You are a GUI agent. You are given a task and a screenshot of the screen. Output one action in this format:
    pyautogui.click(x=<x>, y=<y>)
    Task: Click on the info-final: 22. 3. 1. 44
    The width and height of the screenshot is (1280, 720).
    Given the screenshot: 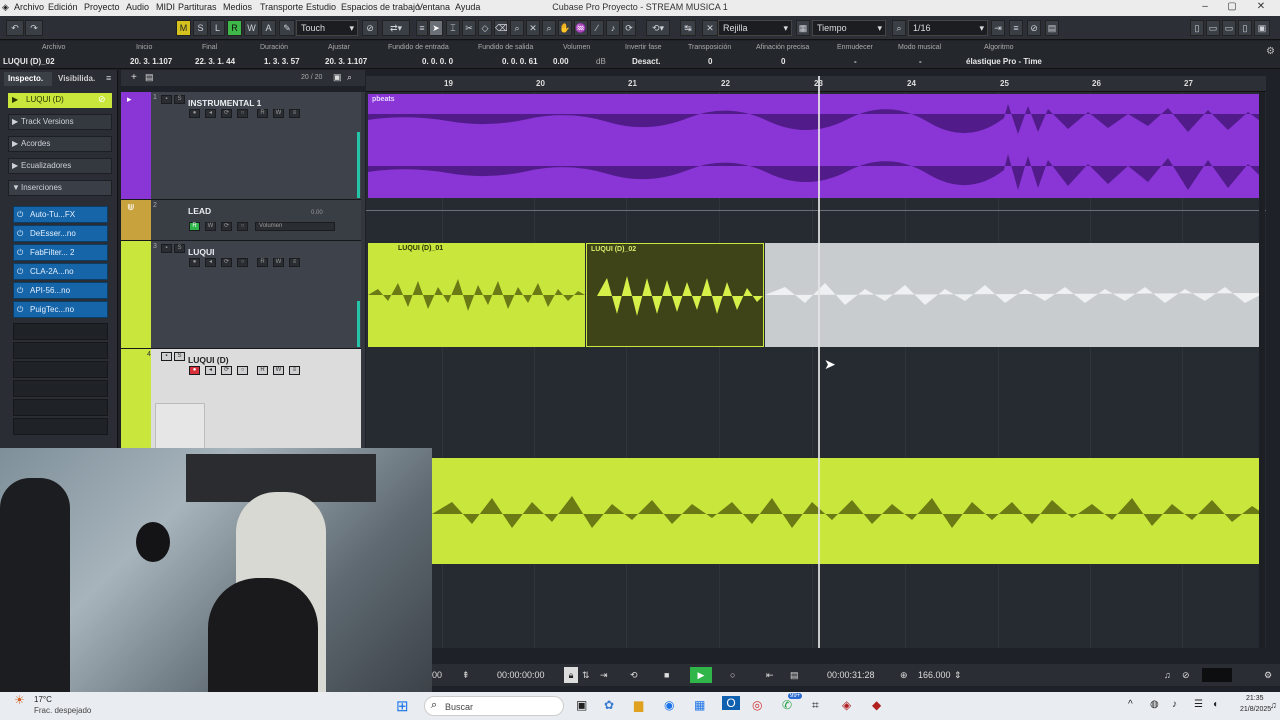 What is the action you would take?
    pyautogui.click(x=215, y=61)
    